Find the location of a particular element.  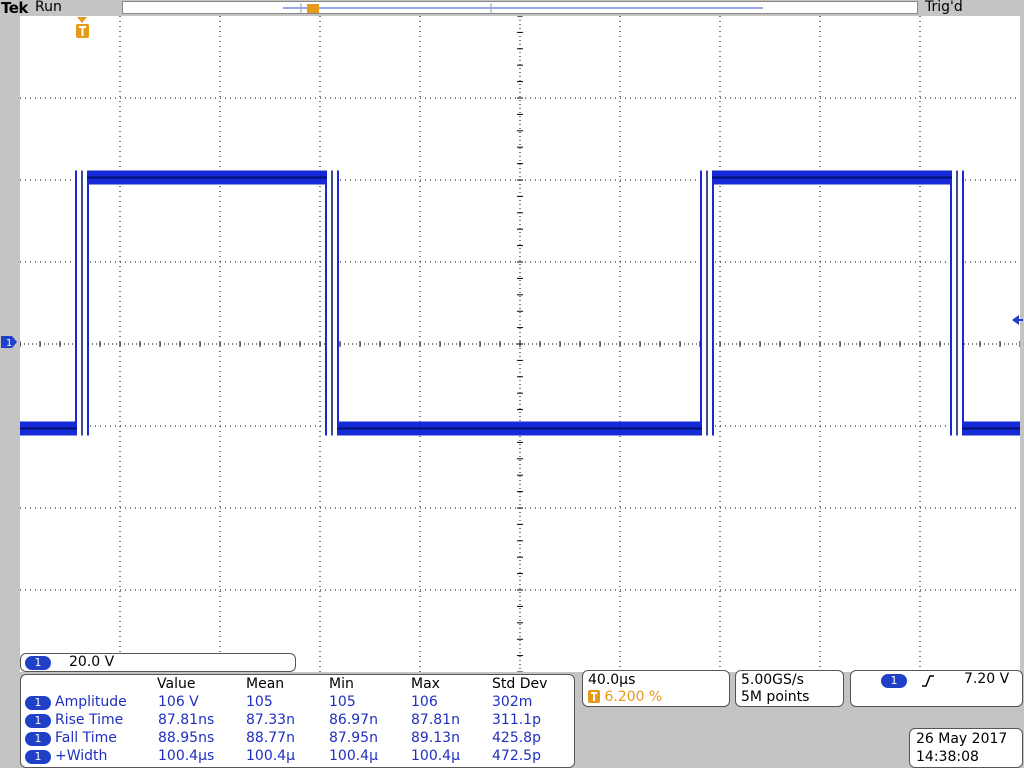

trigger-readout: 1 7.20 V is located at coordinates (936, 688).